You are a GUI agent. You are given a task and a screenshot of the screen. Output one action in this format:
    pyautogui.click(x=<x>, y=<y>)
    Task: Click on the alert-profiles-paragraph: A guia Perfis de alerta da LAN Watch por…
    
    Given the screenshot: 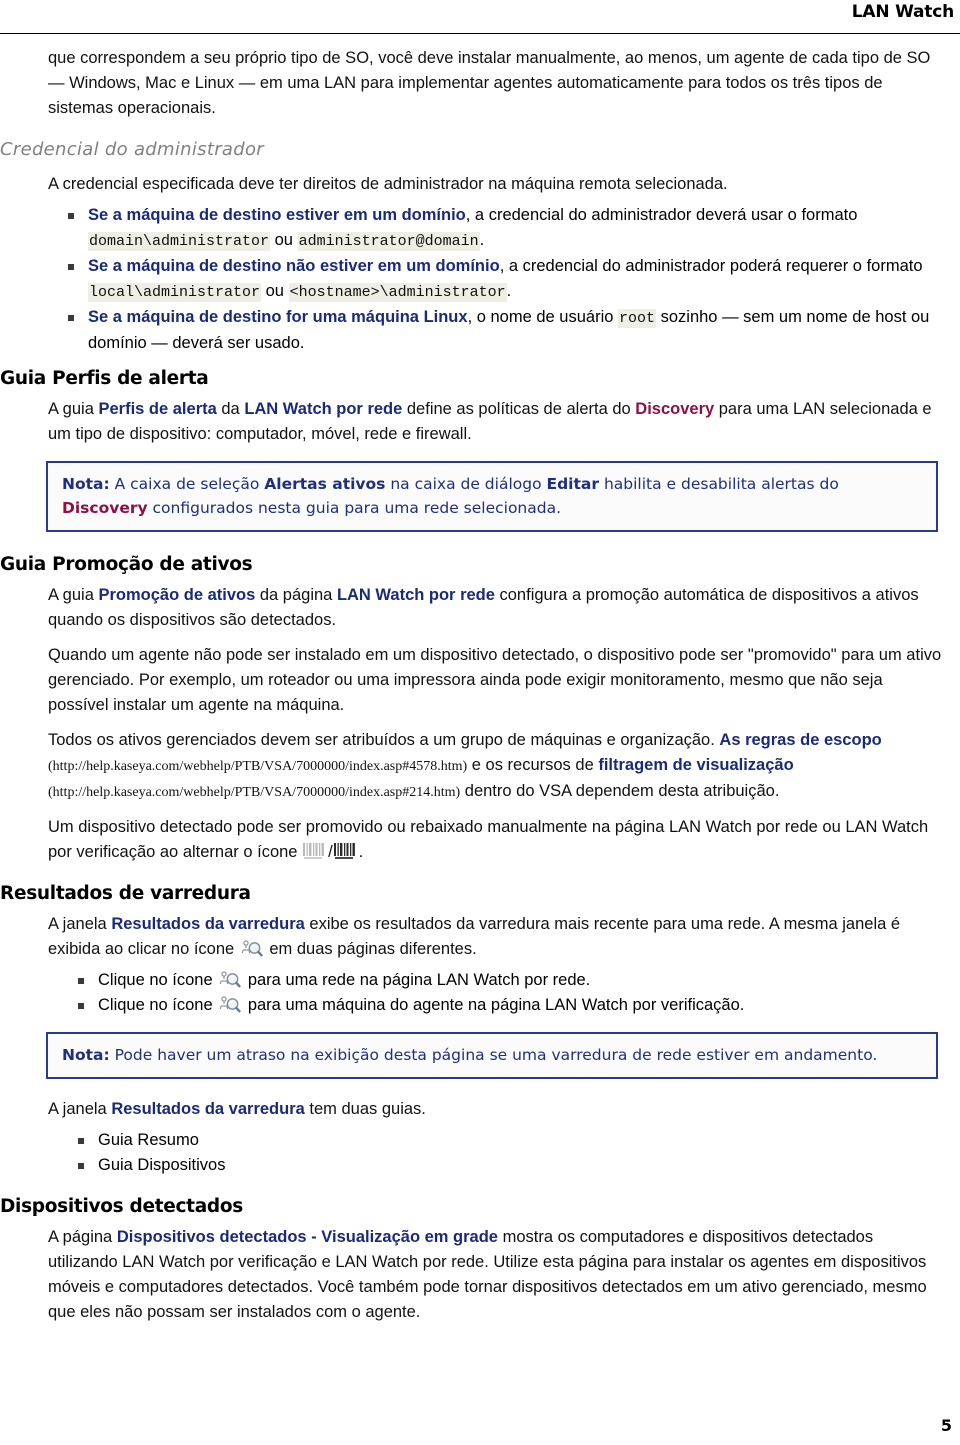 What is the action you would take?
    pyautogui.click(x=495, y=422)
    